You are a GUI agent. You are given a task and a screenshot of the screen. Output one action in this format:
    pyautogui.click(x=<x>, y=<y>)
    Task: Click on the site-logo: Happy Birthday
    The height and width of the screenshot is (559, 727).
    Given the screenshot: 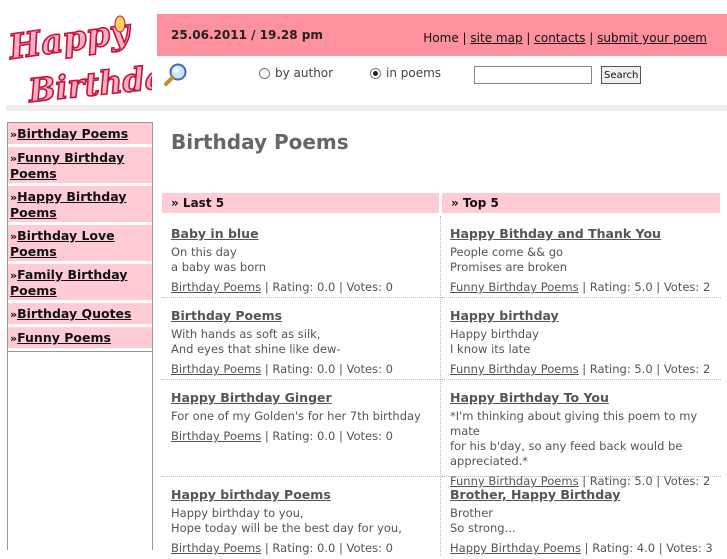 What is the action you would take?
    pyautogui.click(x=97, y=60)
    